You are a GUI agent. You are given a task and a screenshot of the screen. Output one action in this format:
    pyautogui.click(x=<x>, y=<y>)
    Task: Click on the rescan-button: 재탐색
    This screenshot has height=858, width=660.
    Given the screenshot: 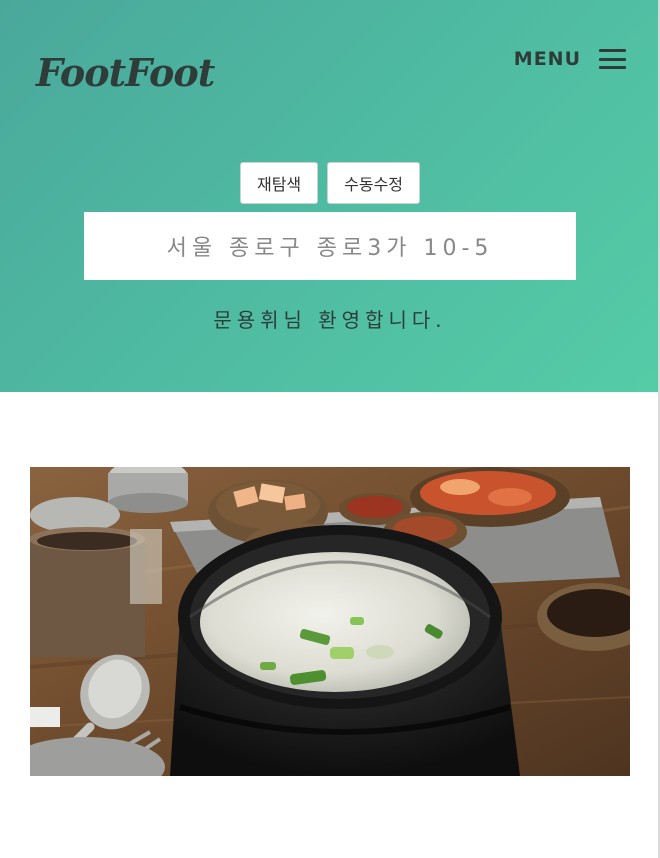 What is the action you would take?
    pyautogui.click(x=279, y=183)
    